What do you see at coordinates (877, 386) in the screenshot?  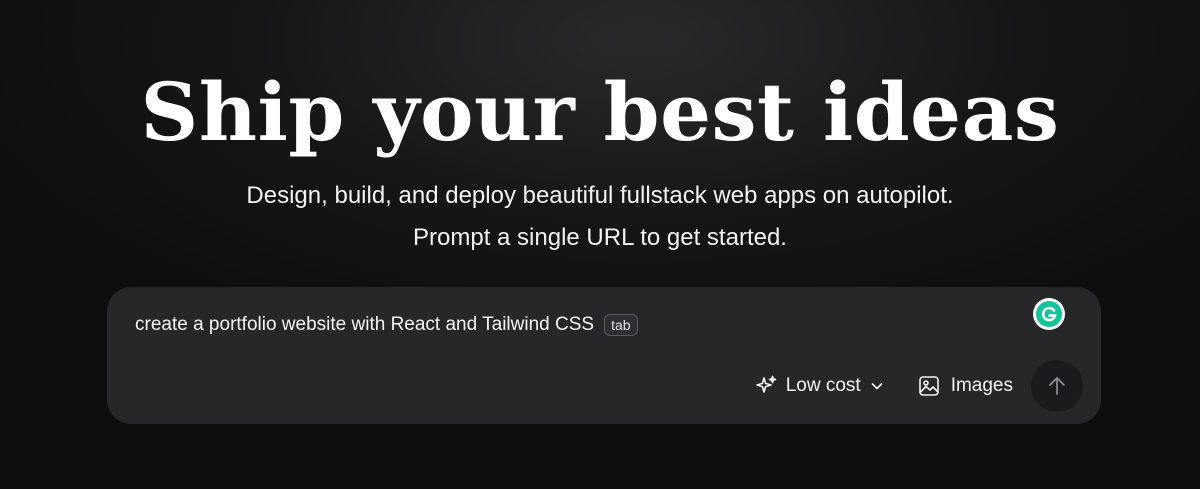 I see `chevron-down-icon` at bounding box center [877, 386].